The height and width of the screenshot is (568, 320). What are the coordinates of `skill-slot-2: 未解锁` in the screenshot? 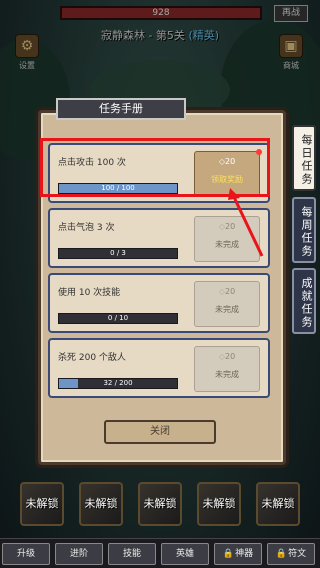 It's located at (101, 504).